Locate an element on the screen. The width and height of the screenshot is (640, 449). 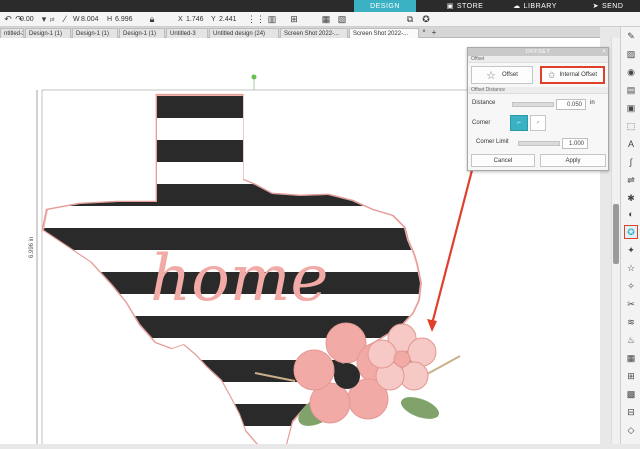
document-tab: Untitled-3 is located at coordinates (187, 33).